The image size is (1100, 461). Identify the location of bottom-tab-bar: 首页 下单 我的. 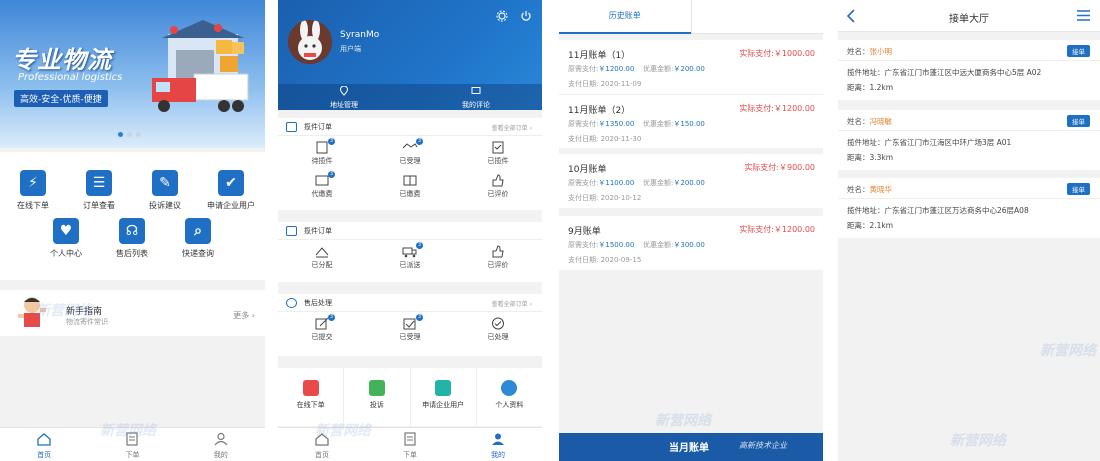
(132, 444).